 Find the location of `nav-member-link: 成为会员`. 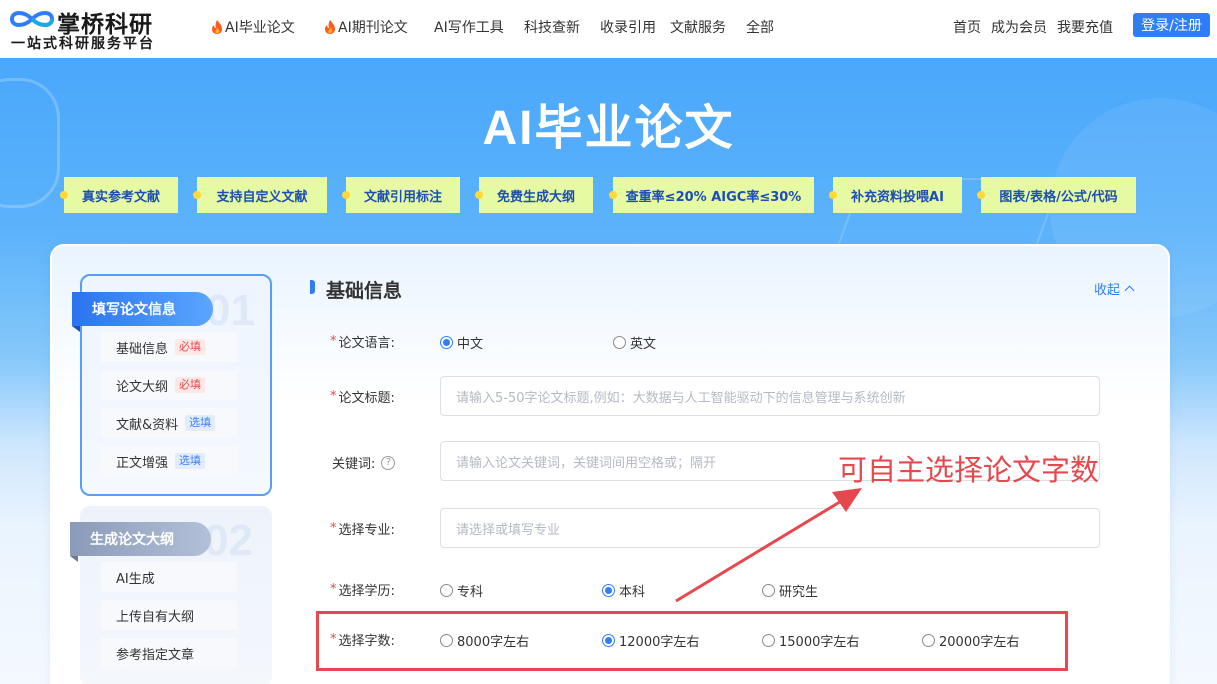

nav-member-link: 成为会员 is located at coordinates (1019, 27).